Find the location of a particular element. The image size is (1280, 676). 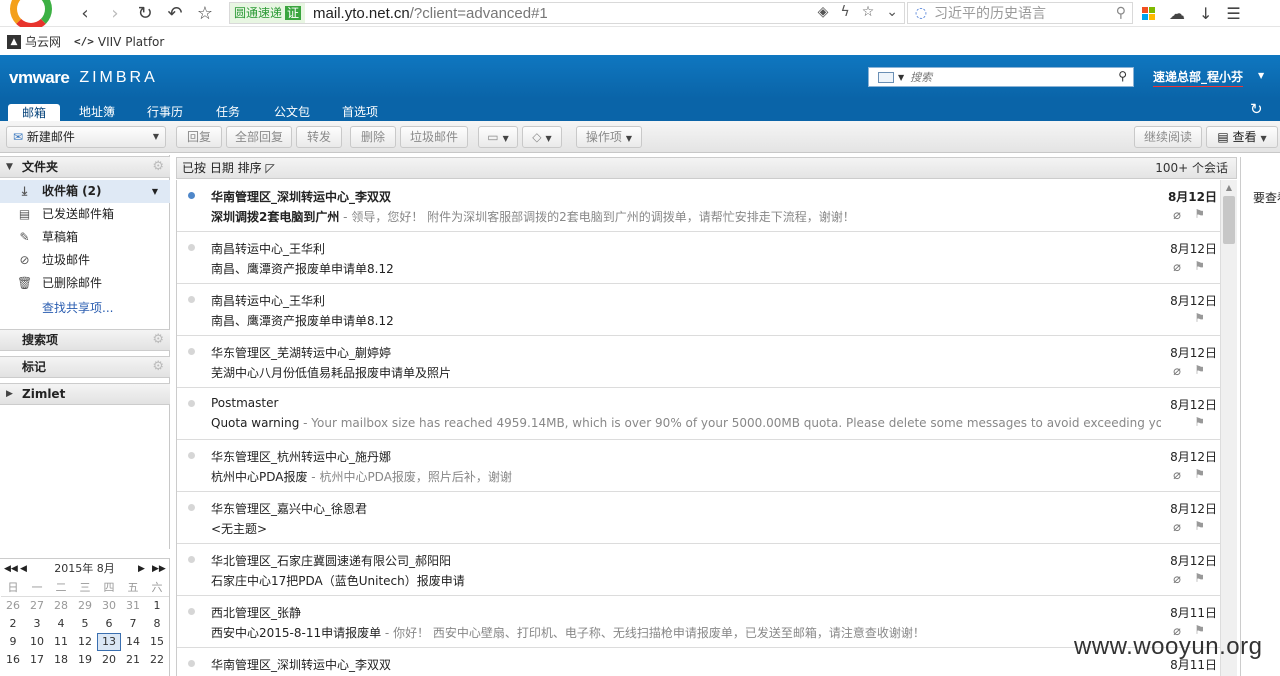

calendar-day: 28 is located at coordinates (61, 606).